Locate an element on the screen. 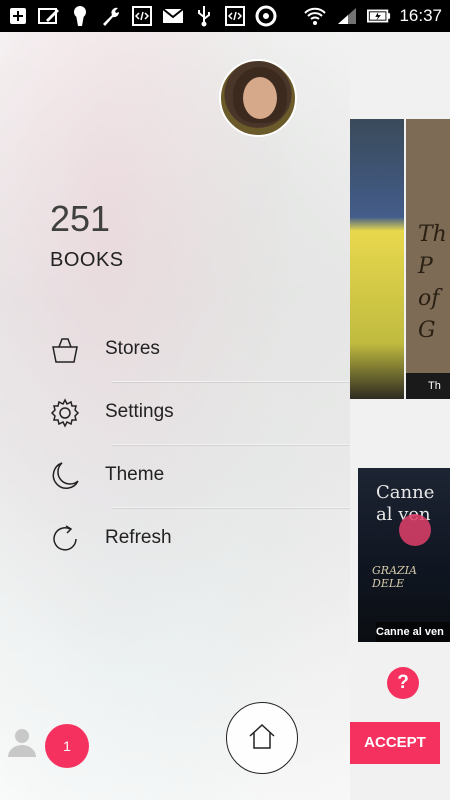  avatar is located at coordinates (258, 98).